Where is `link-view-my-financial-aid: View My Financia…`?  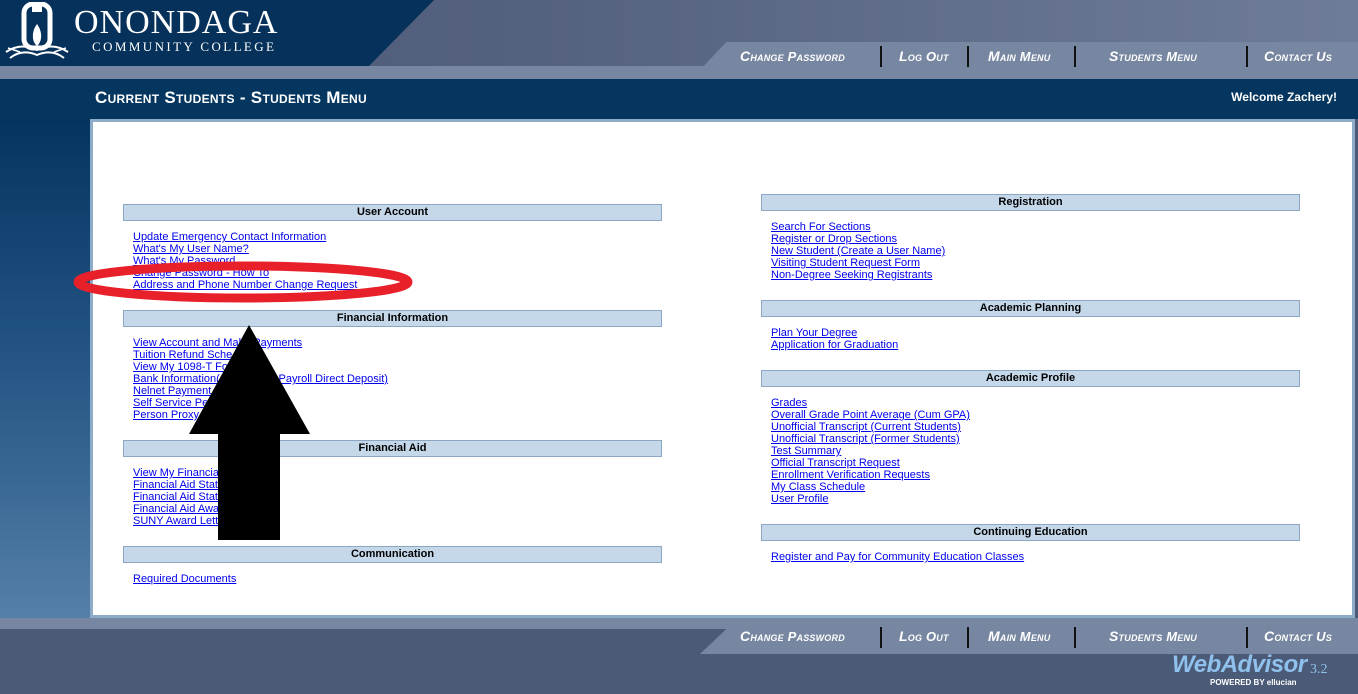
link-view-my-financial-aid: View My Financia… is located at coordinates (397, 473).